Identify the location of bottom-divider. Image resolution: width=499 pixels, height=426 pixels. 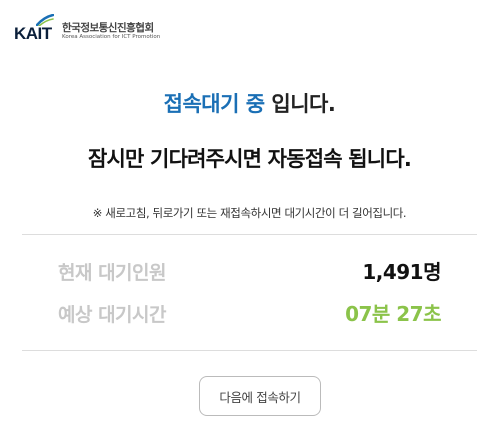
(249, 350).